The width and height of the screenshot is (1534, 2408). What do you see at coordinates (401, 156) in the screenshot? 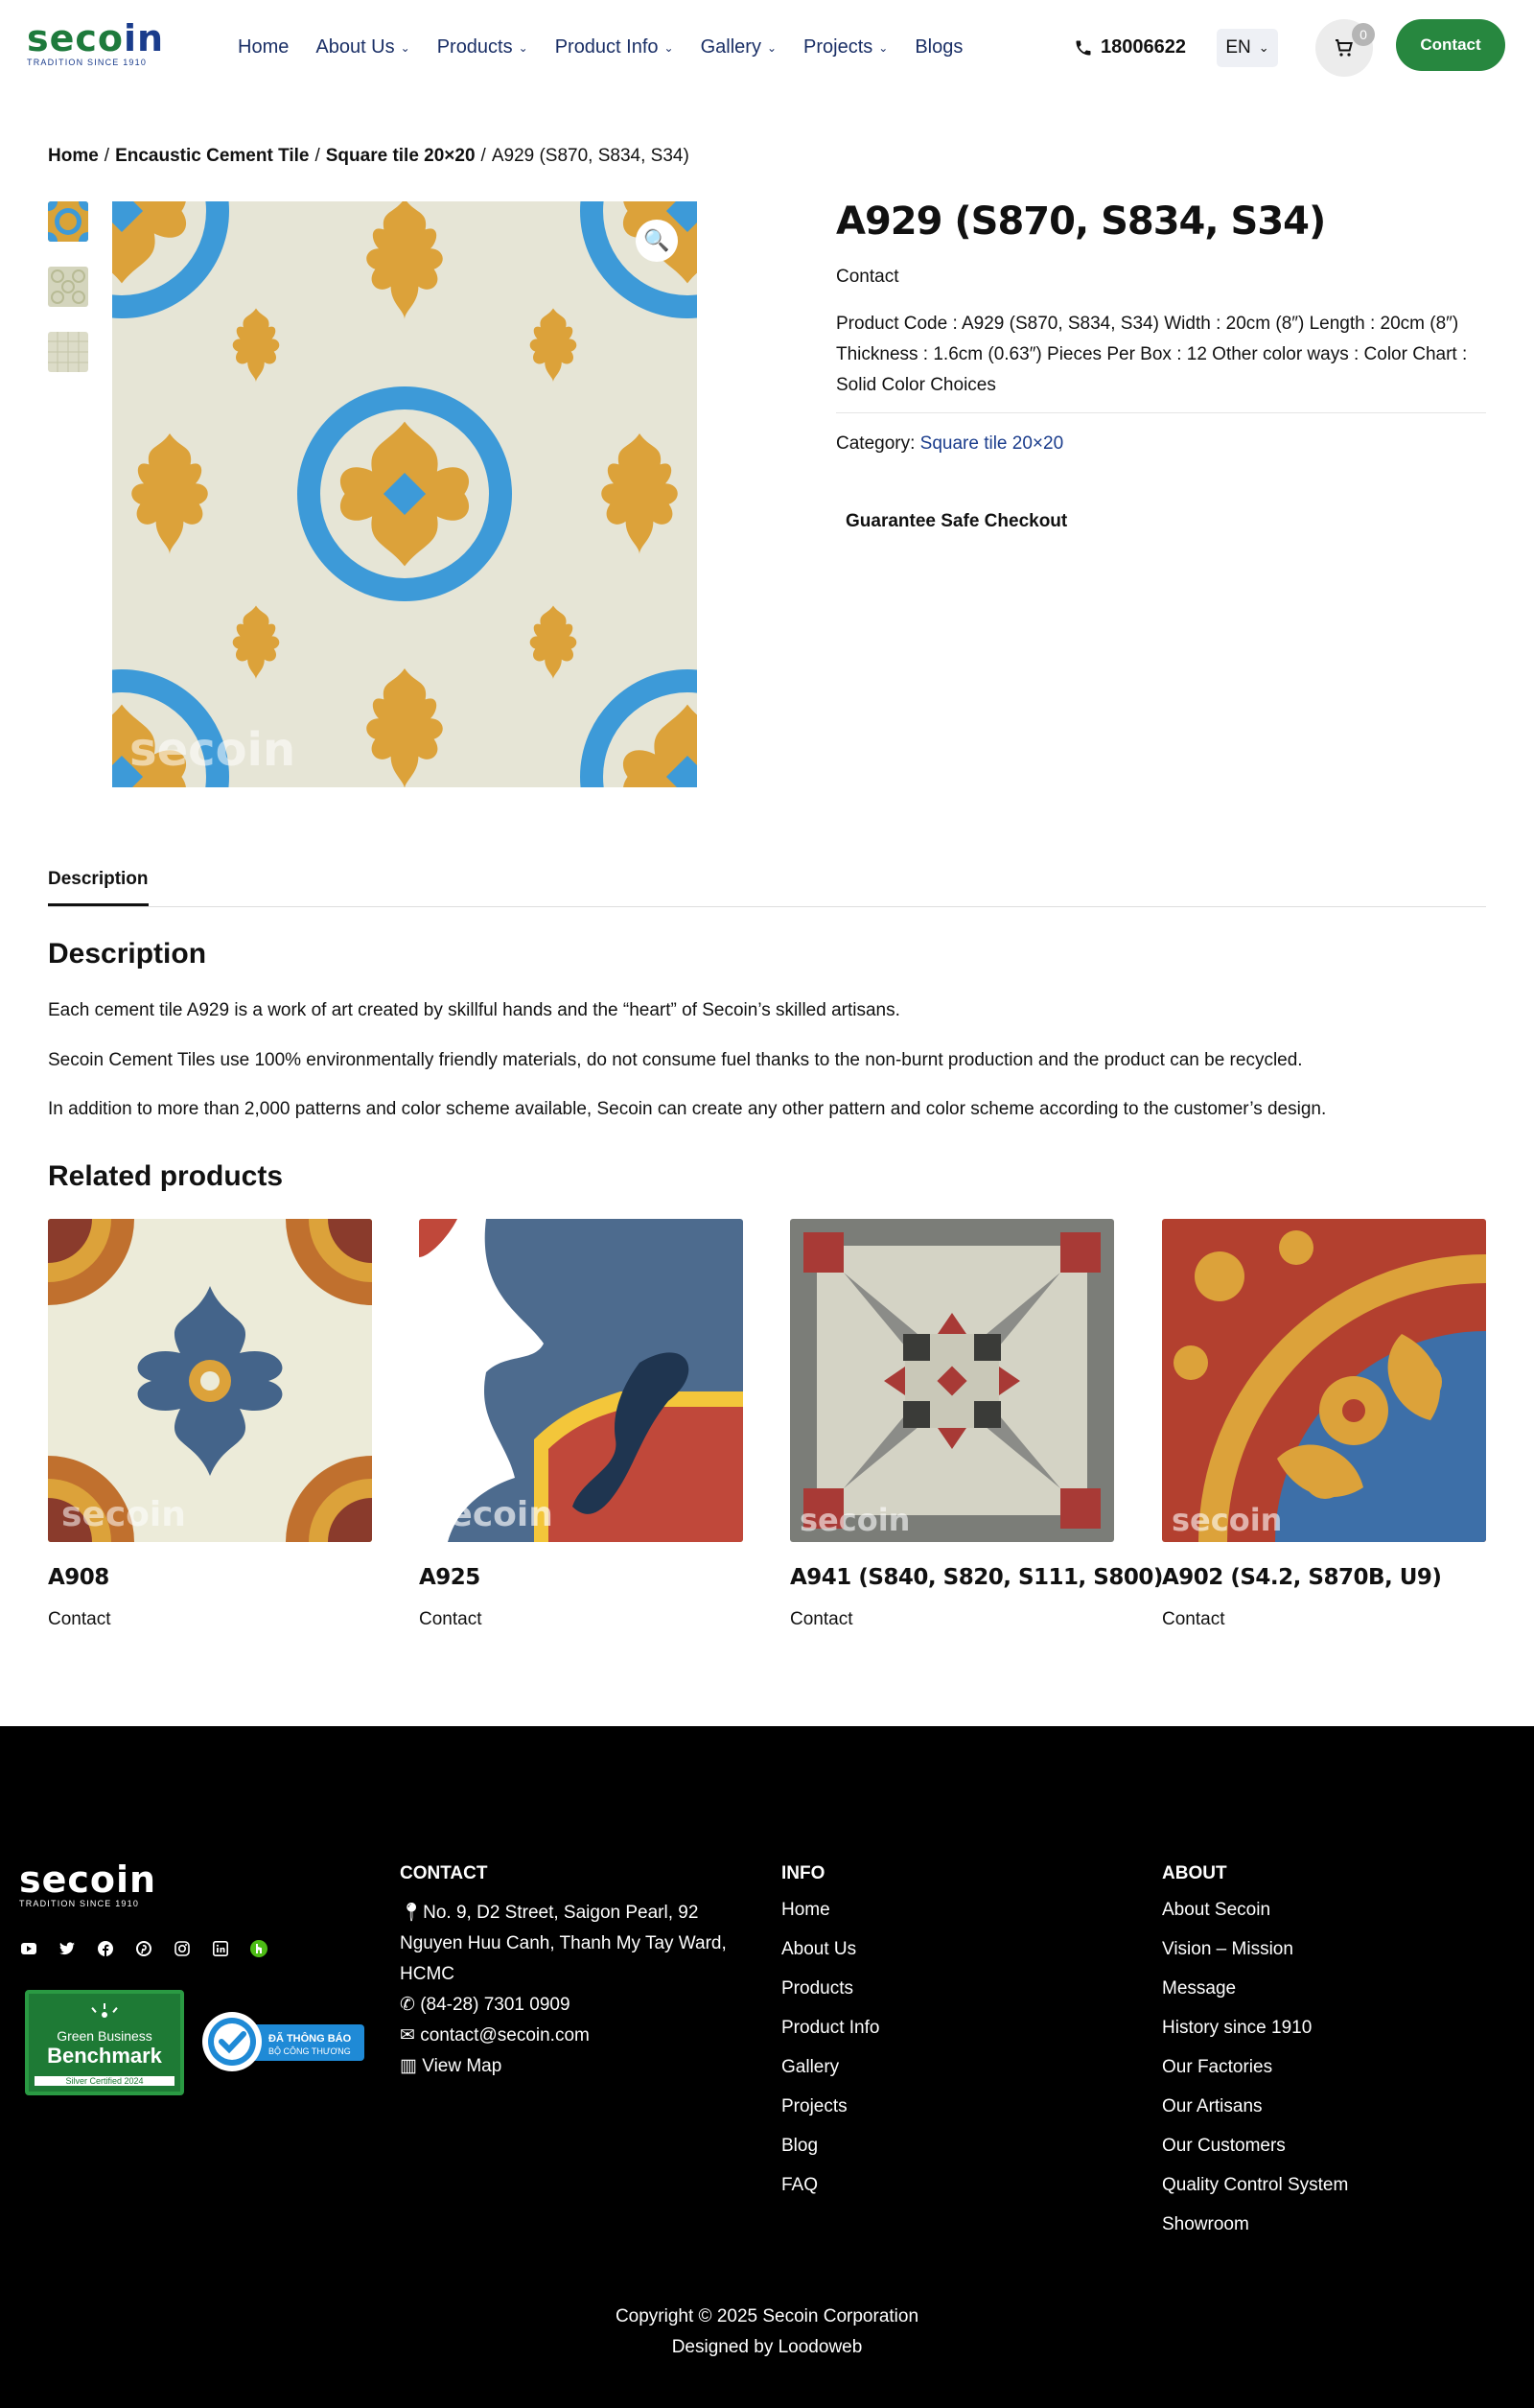
I see `breadcrumb-subcategory: Square tile 20×20` at bounding box center [401, 156].